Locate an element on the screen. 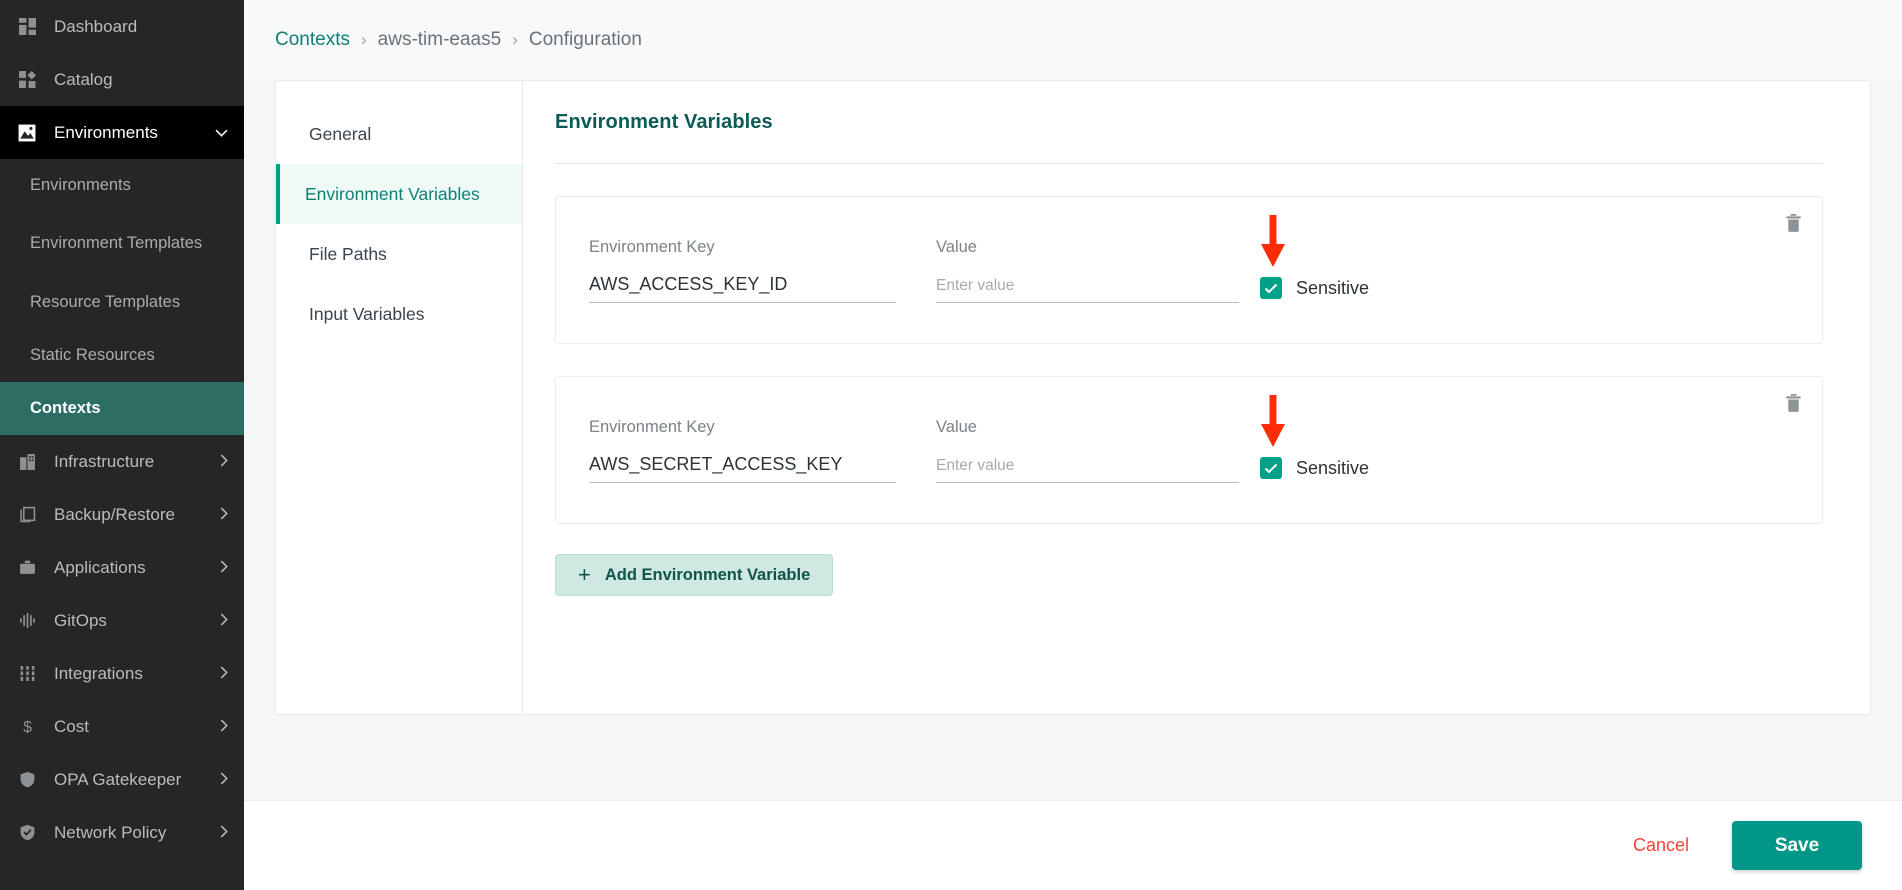  sidebar-subitem-contexts: Contexts is located at coordinates (122, 408).